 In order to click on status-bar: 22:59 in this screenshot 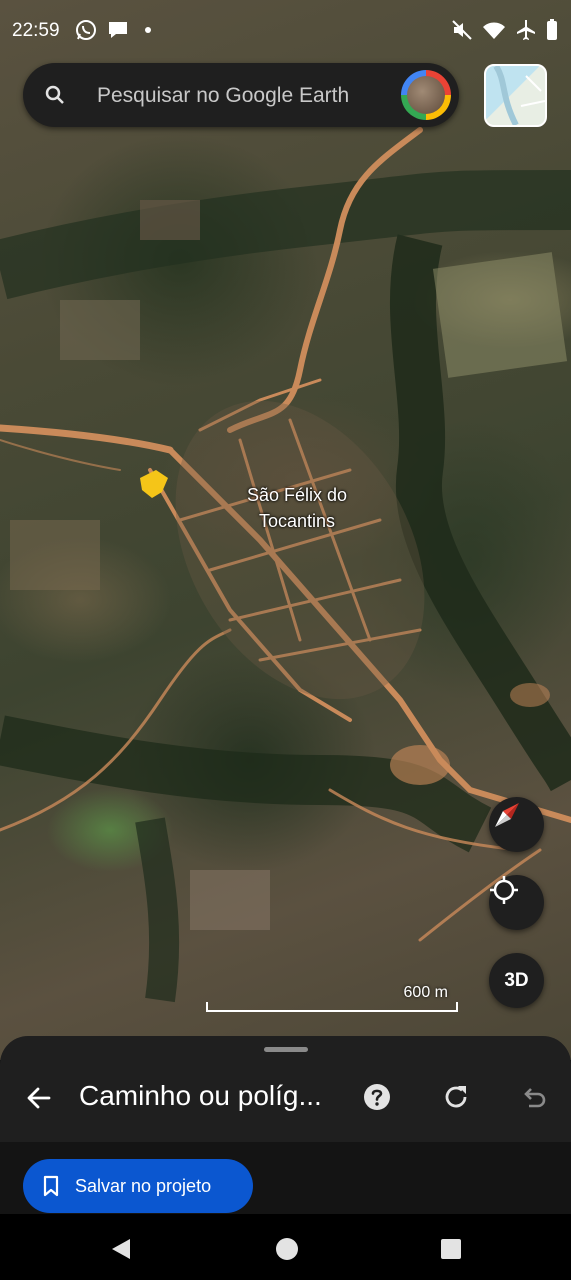, I will do `click(285, 31)`.